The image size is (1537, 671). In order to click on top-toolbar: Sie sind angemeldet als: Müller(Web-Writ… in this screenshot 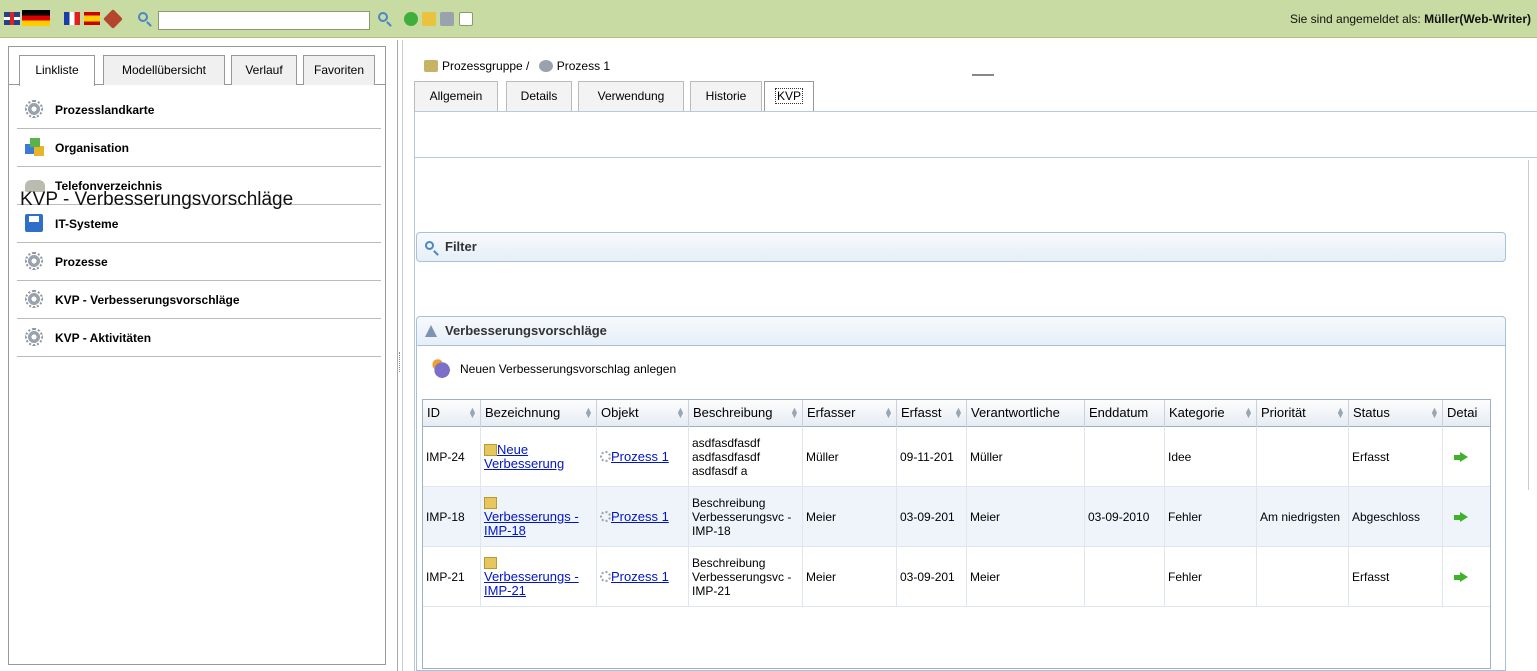, I will do `click(768, 19)`.